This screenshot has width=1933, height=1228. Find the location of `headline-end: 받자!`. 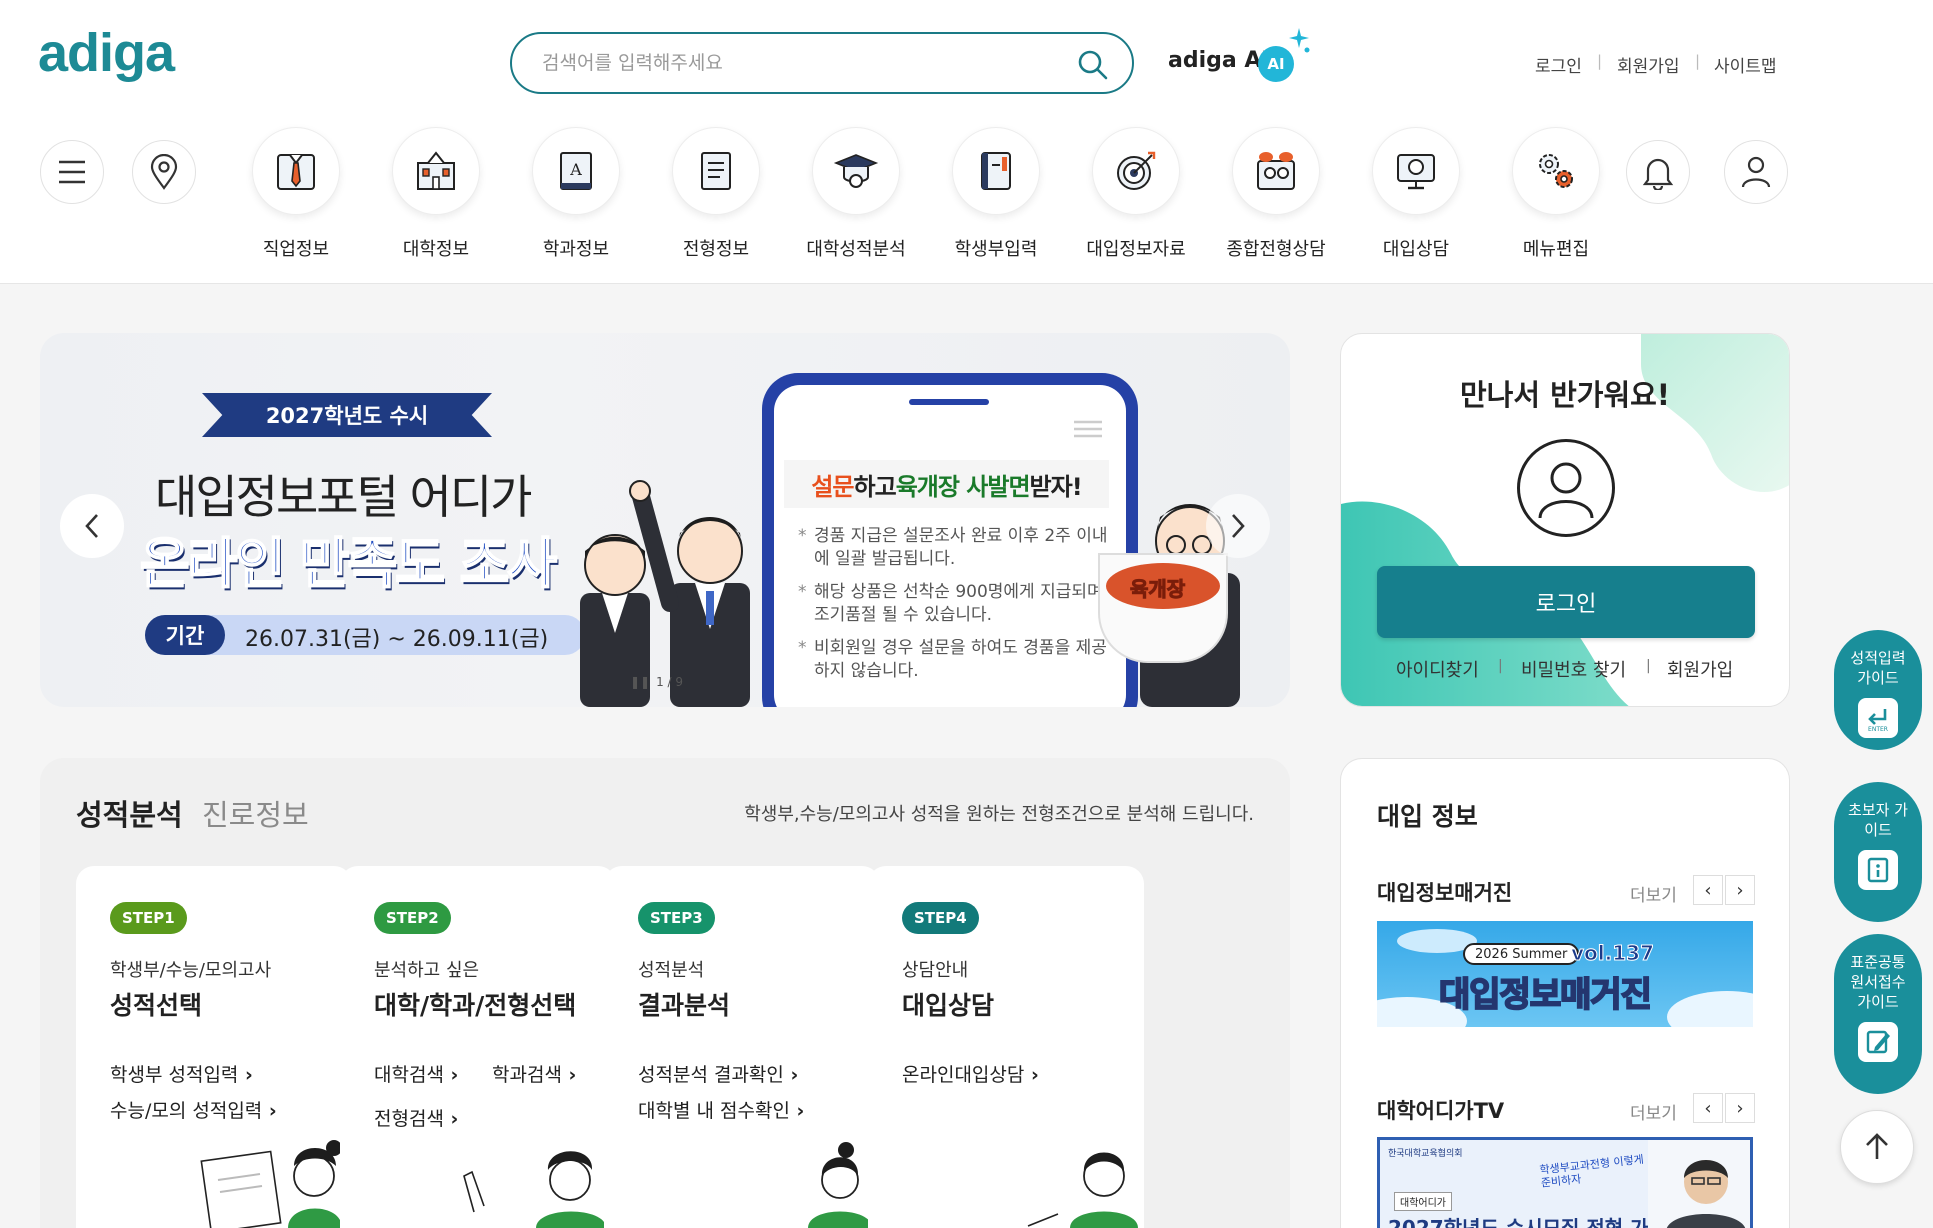

headline-end: 받자! is located at coordinates (1056, 486).